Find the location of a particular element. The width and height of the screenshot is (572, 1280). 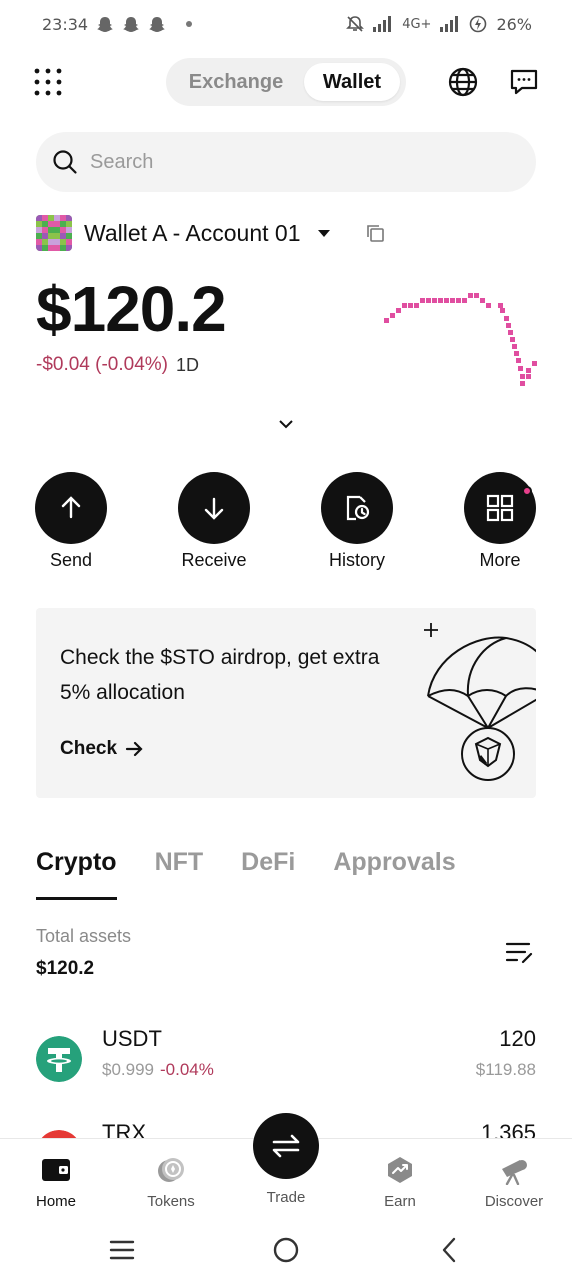

home-icon is located at coordinates (286, 1250).